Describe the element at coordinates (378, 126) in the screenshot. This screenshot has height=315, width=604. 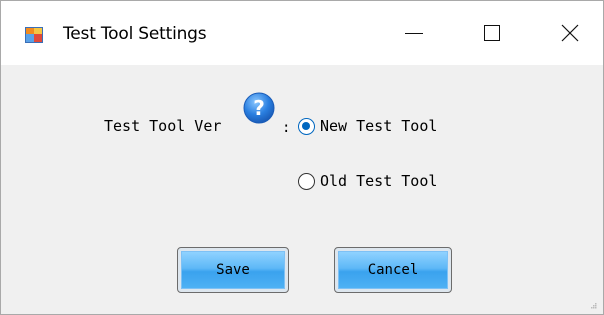
I see `radio-new-label: New Test Tool` at that location.